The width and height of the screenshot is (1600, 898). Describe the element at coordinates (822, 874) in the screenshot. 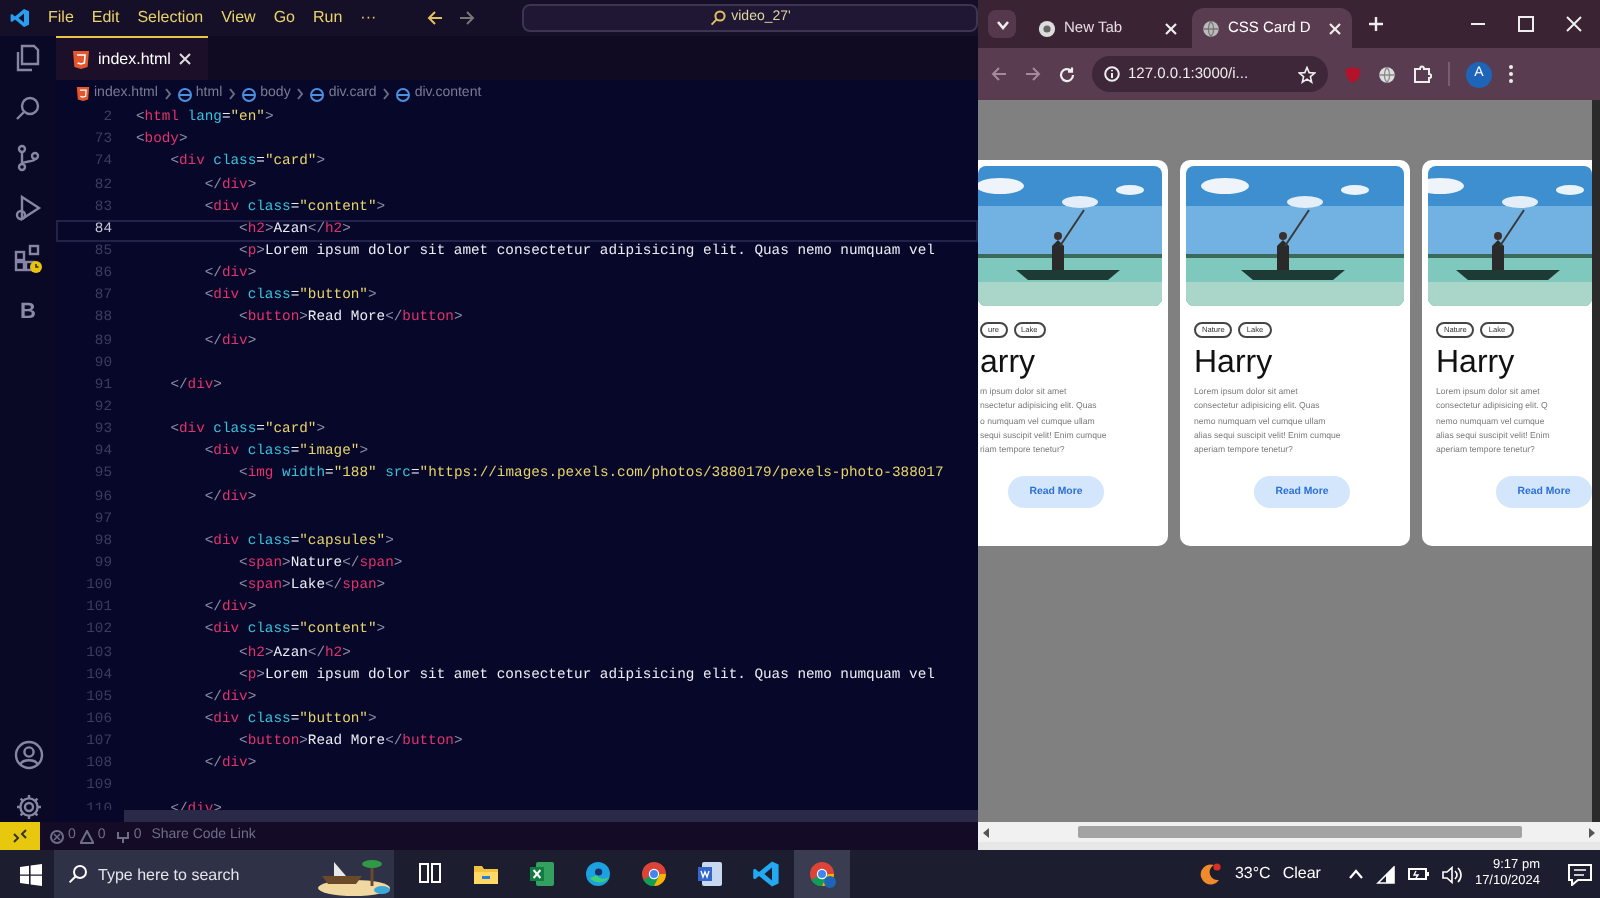

I see `chrome-profile-icon` at that location.